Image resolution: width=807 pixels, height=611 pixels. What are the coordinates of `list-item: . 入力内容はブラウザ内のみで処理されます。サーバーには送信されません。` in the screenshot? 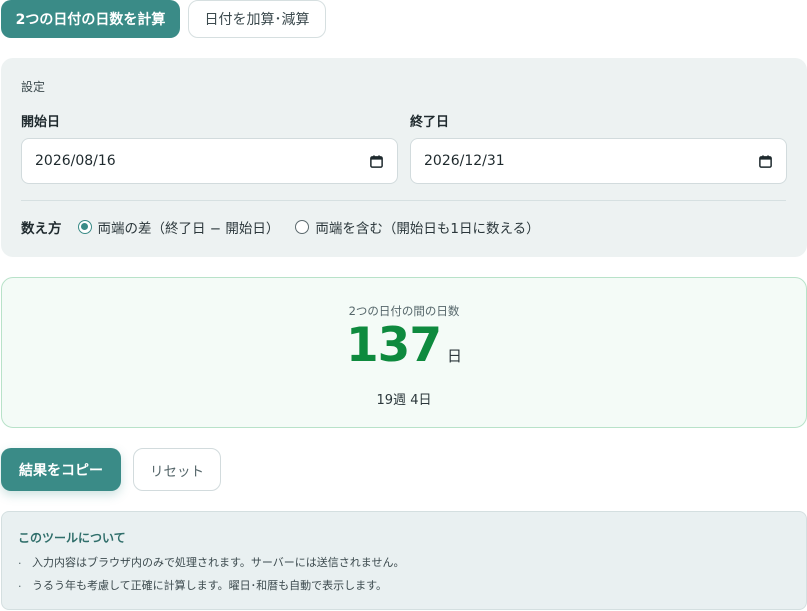 It's located at (211, 562).